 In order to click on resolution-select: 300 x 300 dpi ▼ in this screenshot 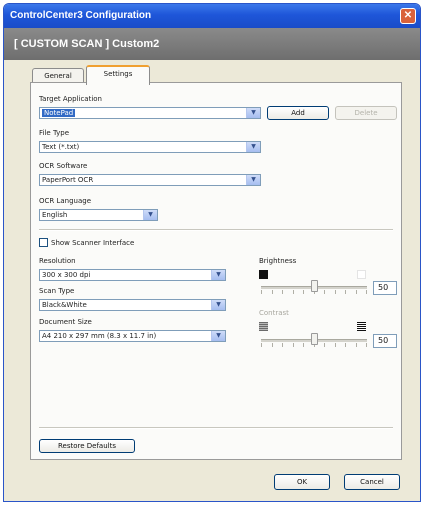, I will do `click(132, 275)`.